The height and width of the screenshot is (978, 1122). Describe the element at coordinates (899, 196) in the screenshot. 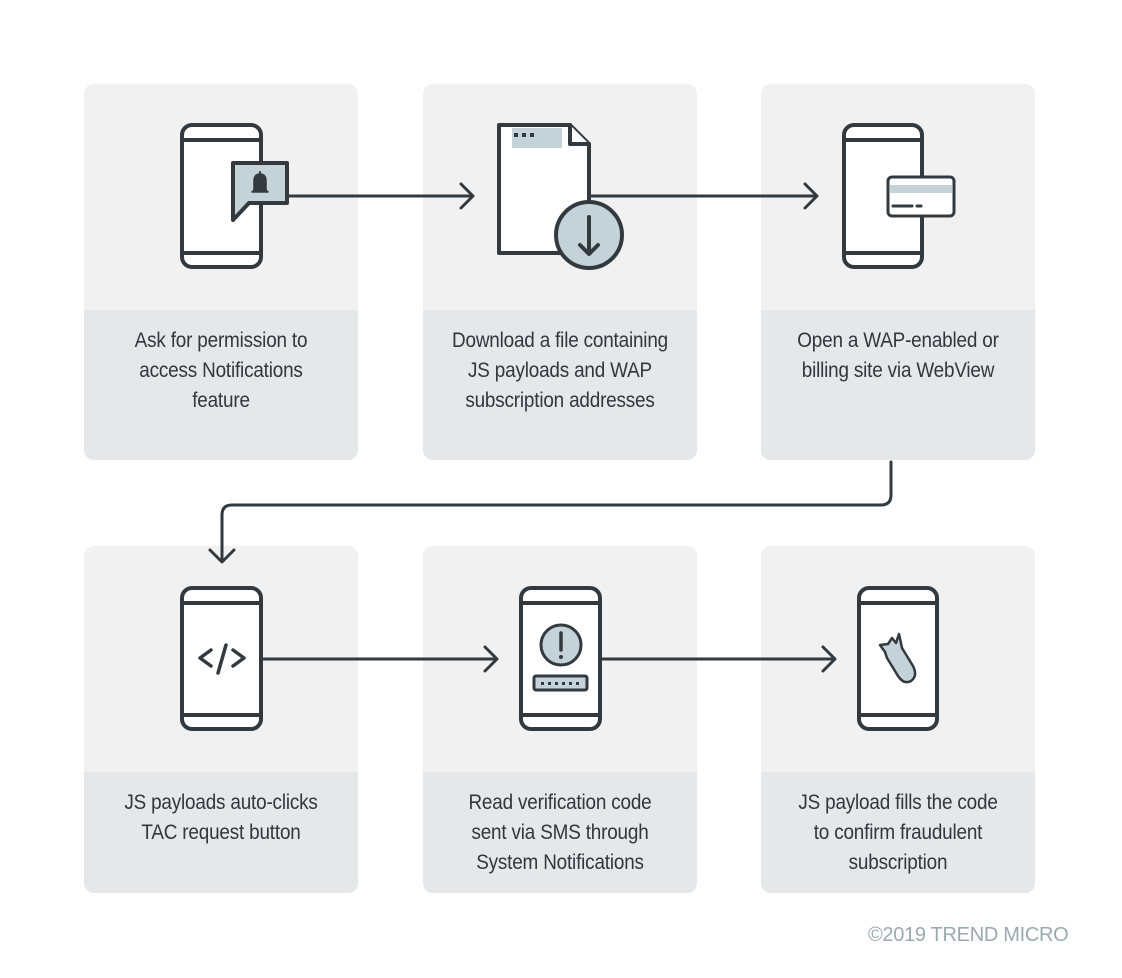

I see `phone-credit-card-icon` at that location.